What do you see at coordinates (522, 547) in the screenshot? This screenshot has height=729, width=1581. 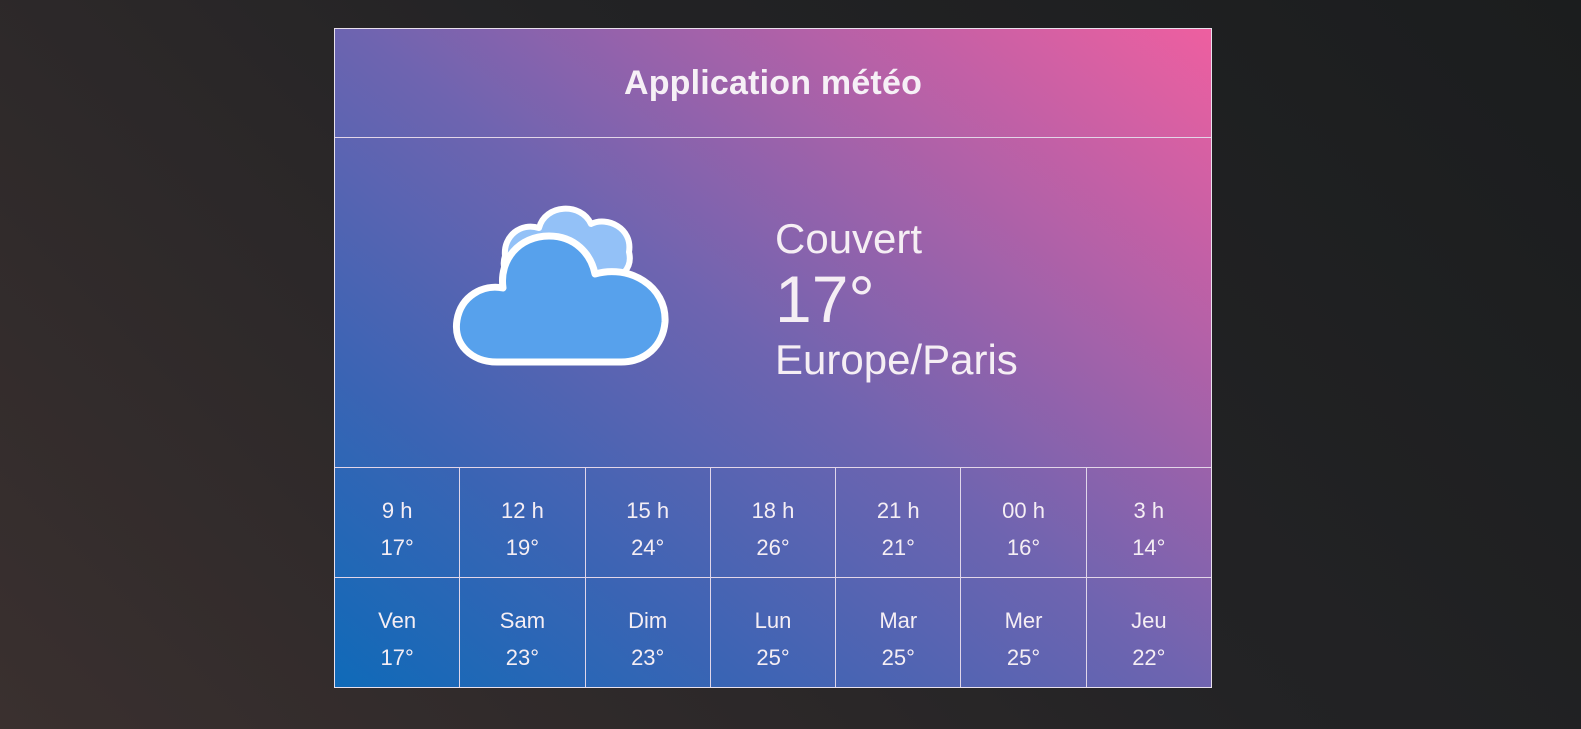 I see `hour-temp: 19°` at bounding box center [522, 547].